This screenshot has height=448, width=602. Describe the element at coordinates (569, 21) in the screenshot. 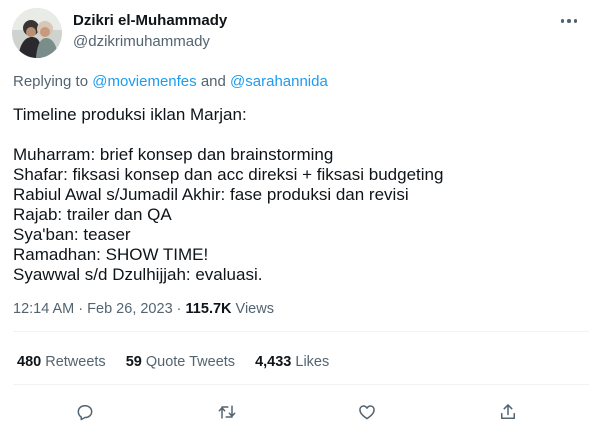

I see `more-dots-icon` at that location.